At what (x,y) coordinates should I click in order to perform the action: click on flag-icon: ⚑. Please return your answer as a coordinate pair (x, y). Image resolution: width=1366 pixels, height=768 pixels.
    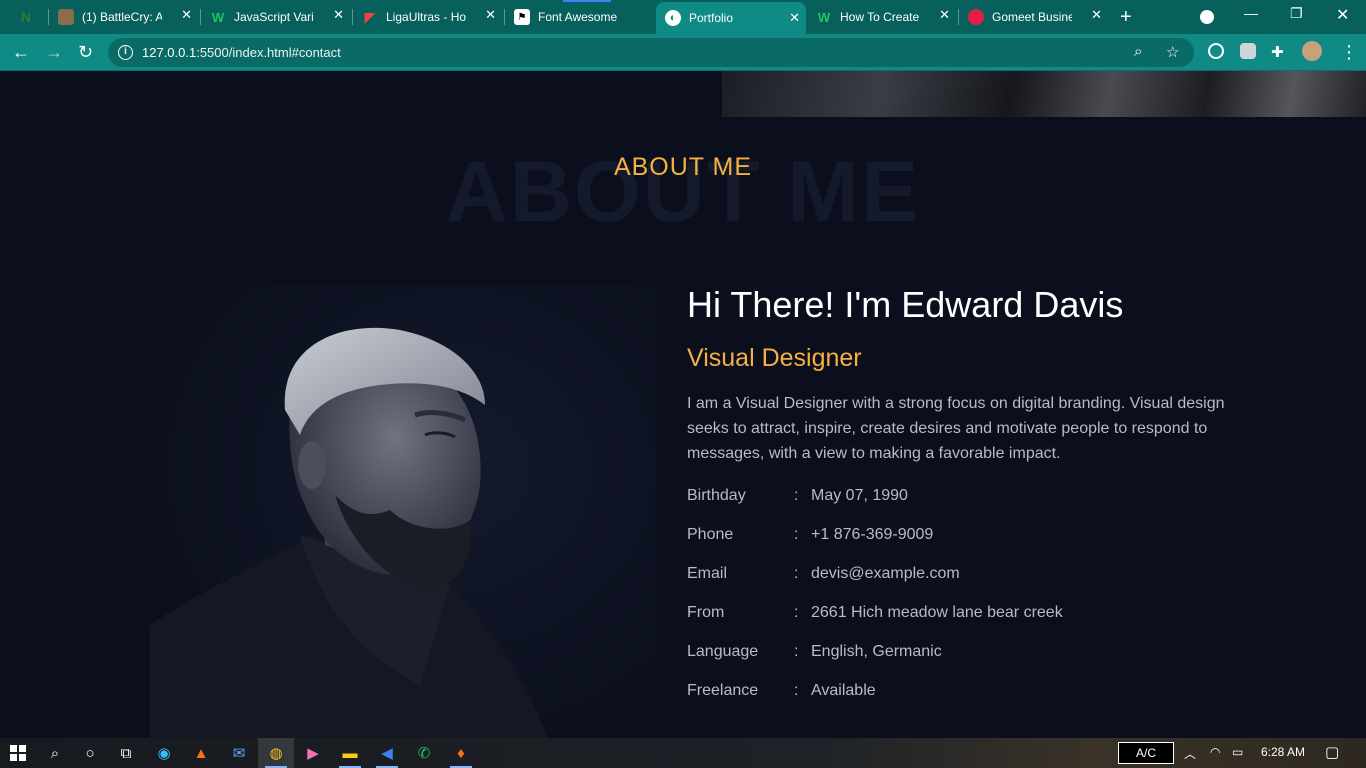
    Looking at the image, I should click on (522, 17).